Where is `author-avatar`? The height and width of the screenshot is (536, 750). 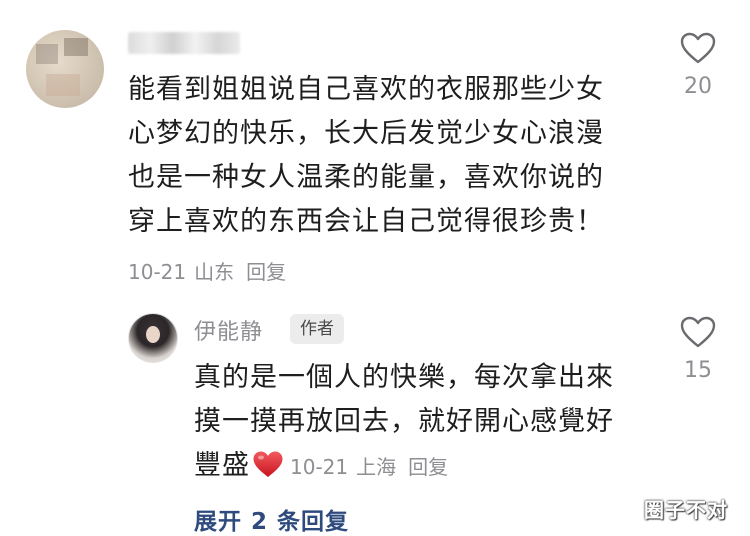 author-avatar is located at coordinates (153, 338).